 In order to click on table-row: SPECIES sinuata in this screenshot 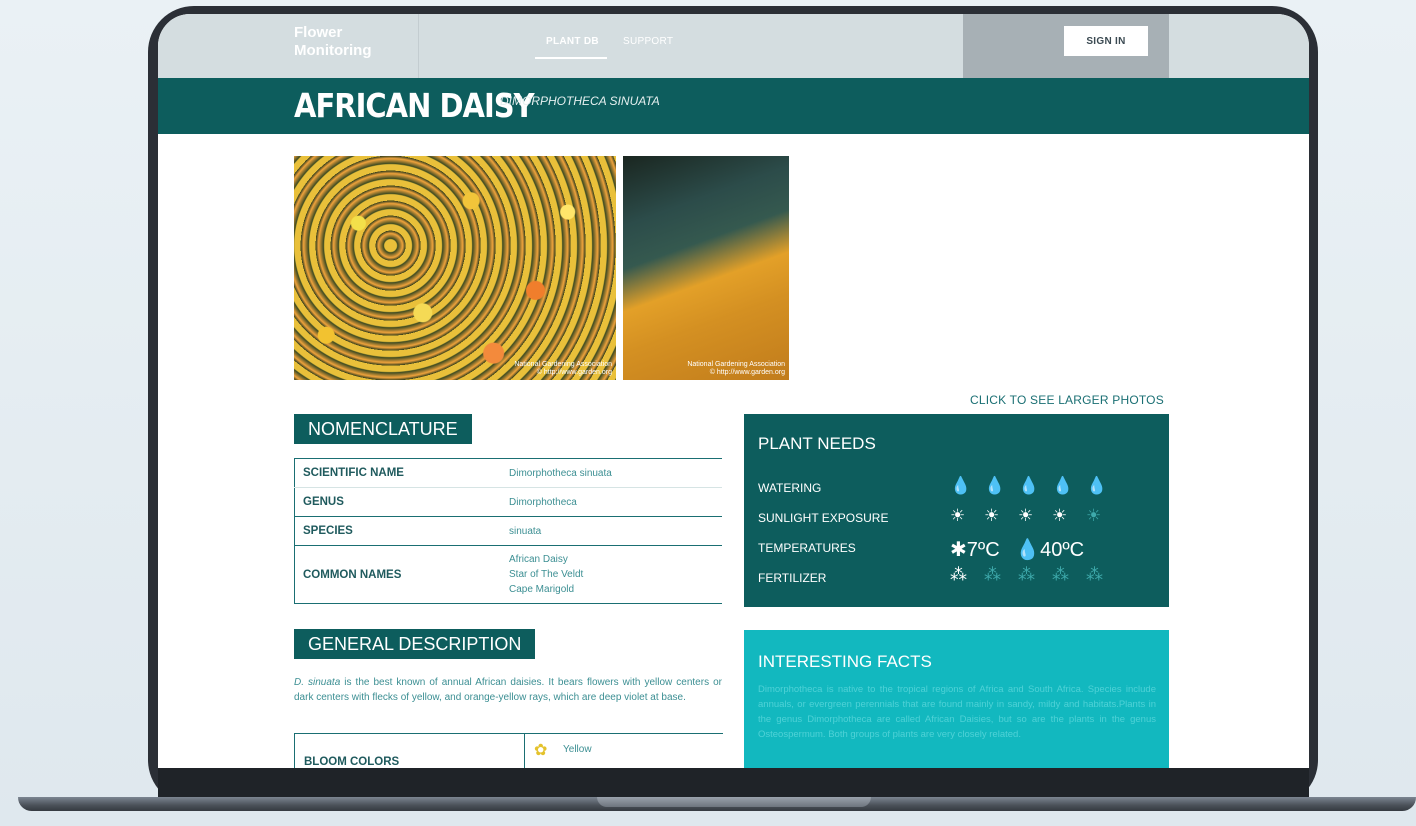, I will do `click(508, 531)`.